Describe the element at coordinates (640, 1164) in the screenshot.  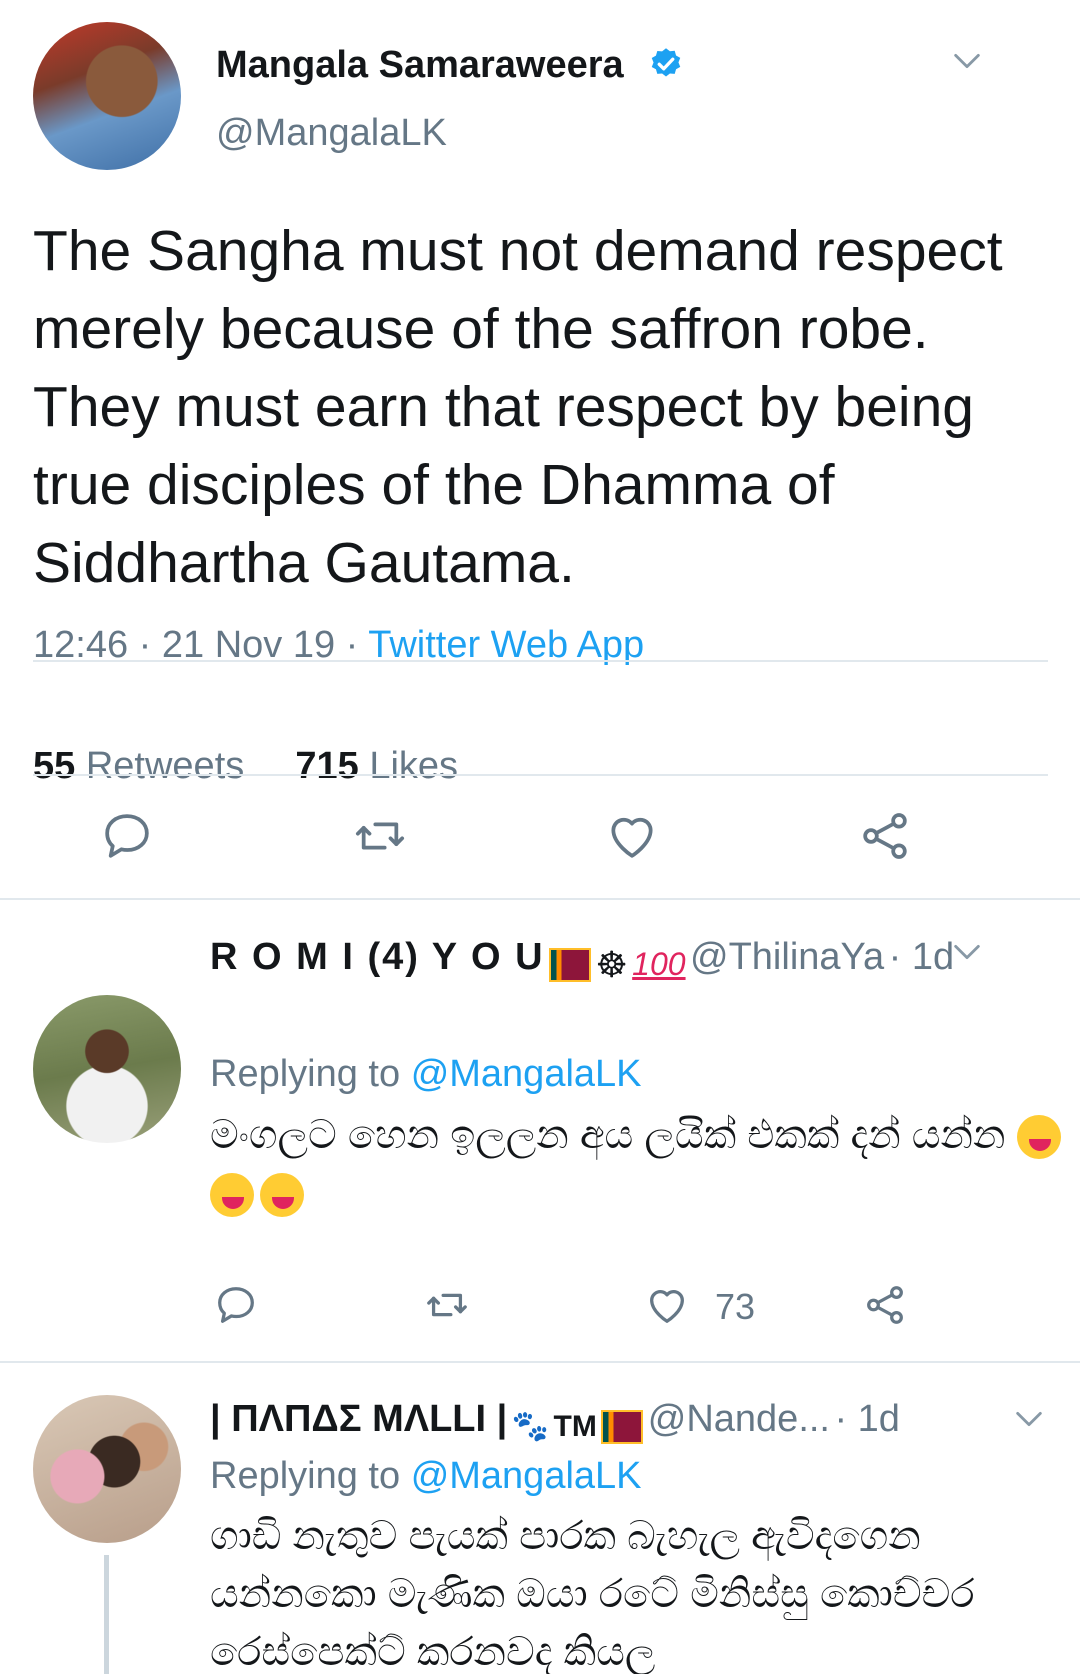
I see `reply-text: මංගලට හෙන ඉලලන අය ලයික් එකක් දන් යන්න` at that location.